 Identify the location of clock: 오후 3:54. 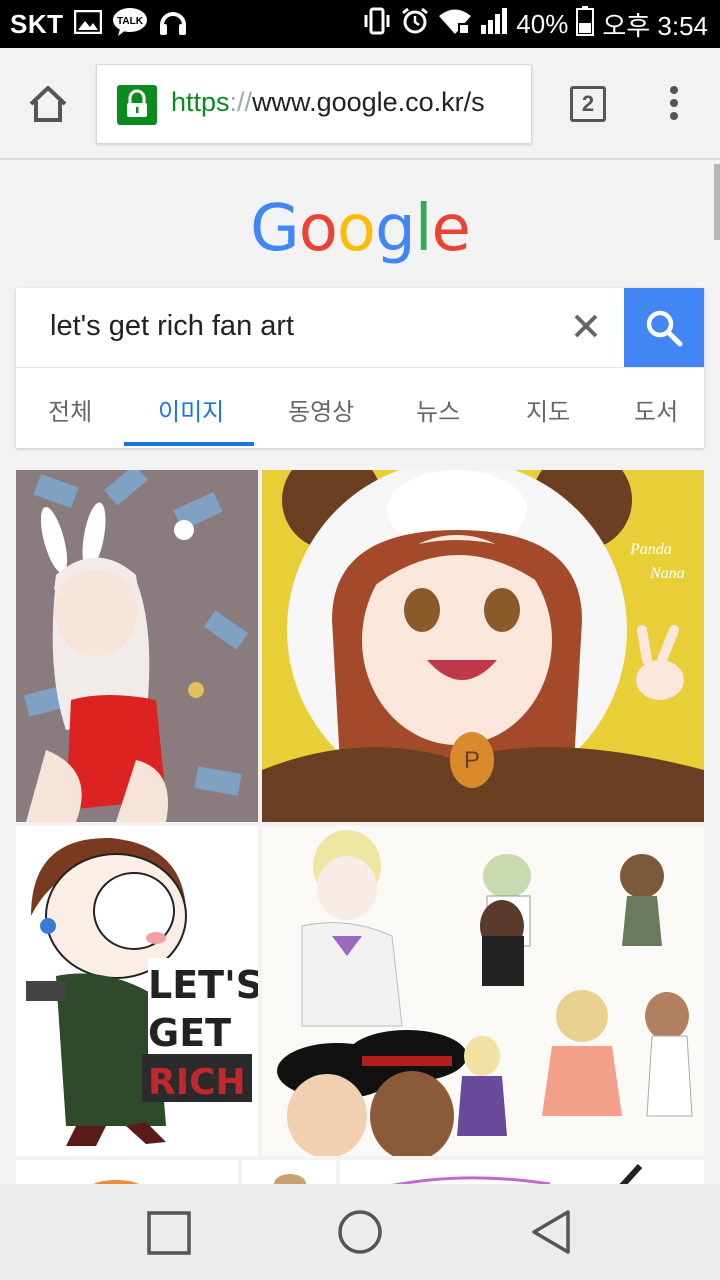
(655, 25).